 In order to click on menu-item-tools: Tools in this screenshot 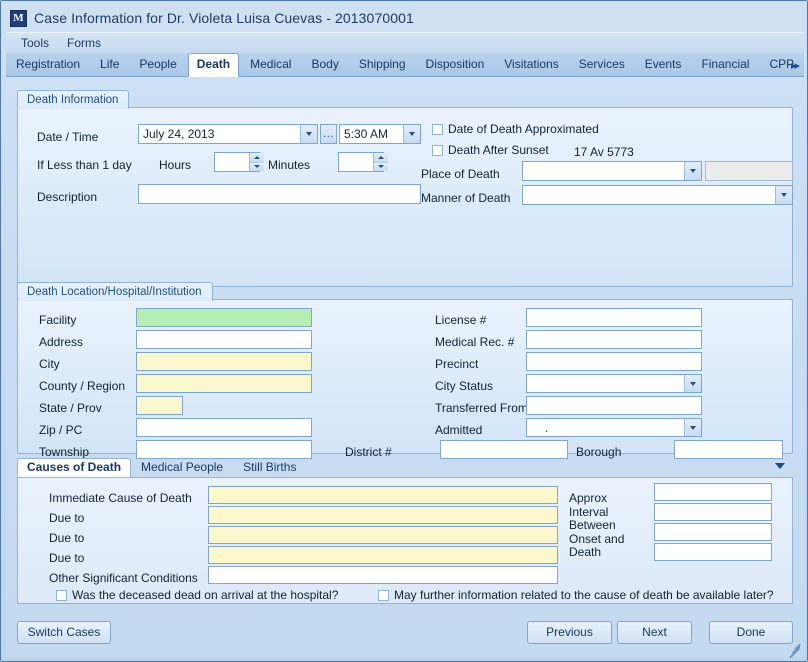, I will do `click(35, 43)`.